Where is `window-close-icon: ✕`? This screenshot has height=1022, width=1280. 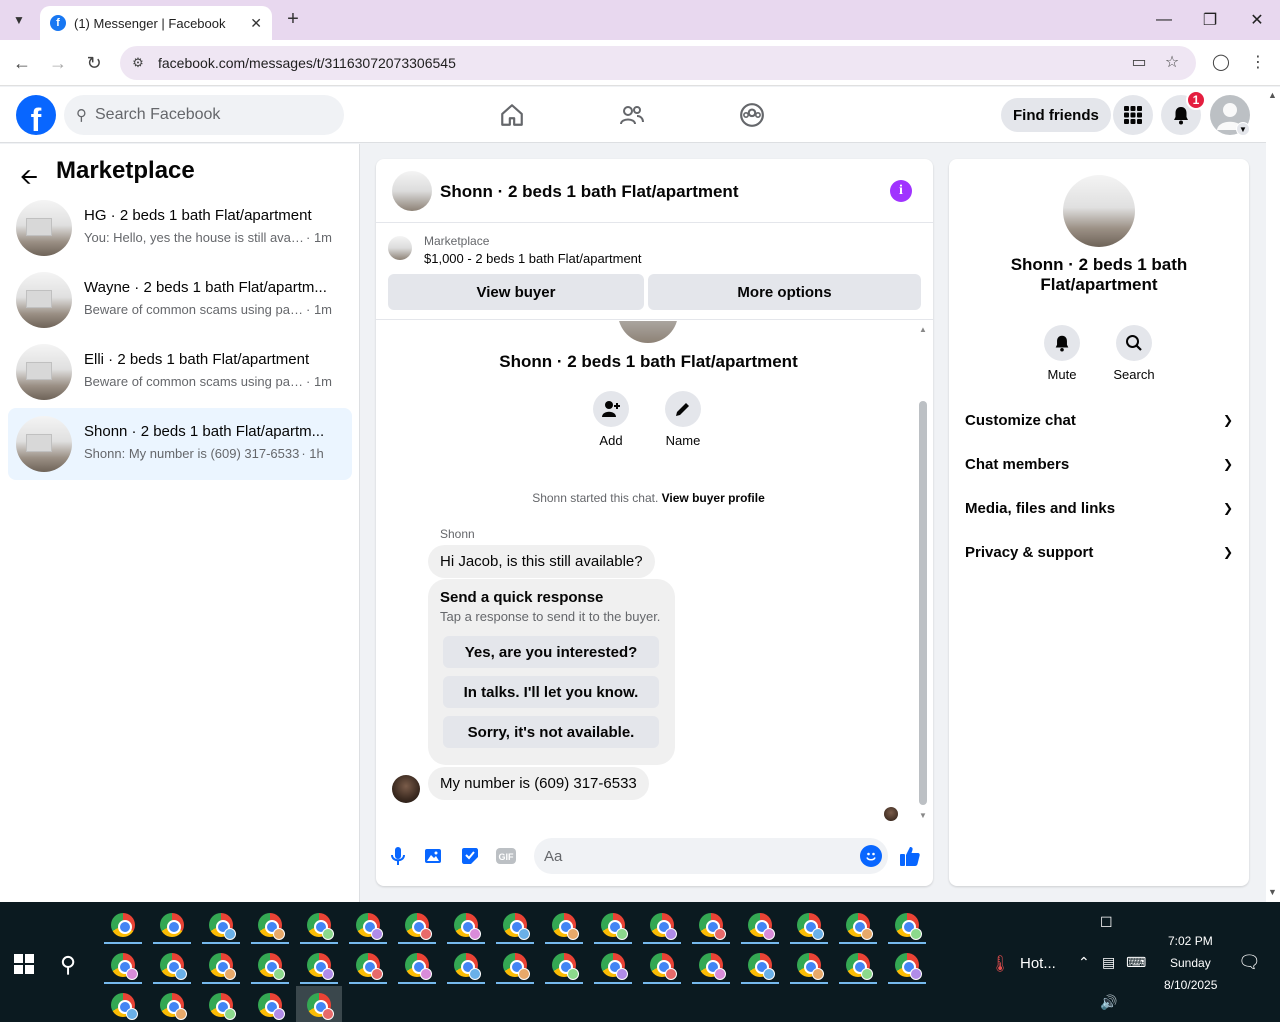
window-close-icon: ✕ is located at coordinates (1257, 20).